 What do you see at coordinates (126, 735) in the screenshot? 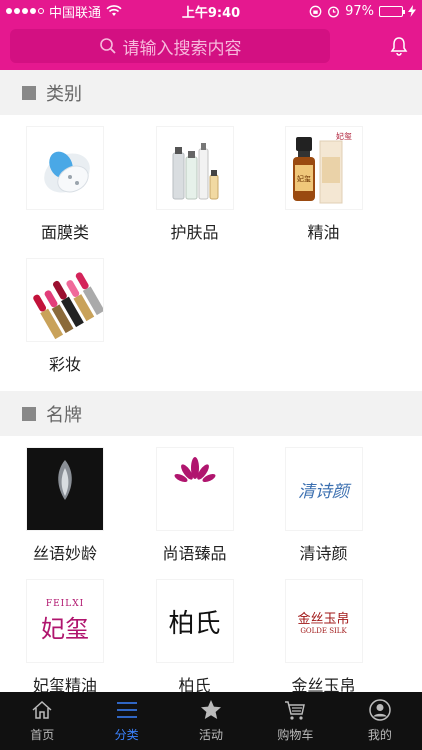
I see `tab-label: 分类` at bounding box center [126, 735].